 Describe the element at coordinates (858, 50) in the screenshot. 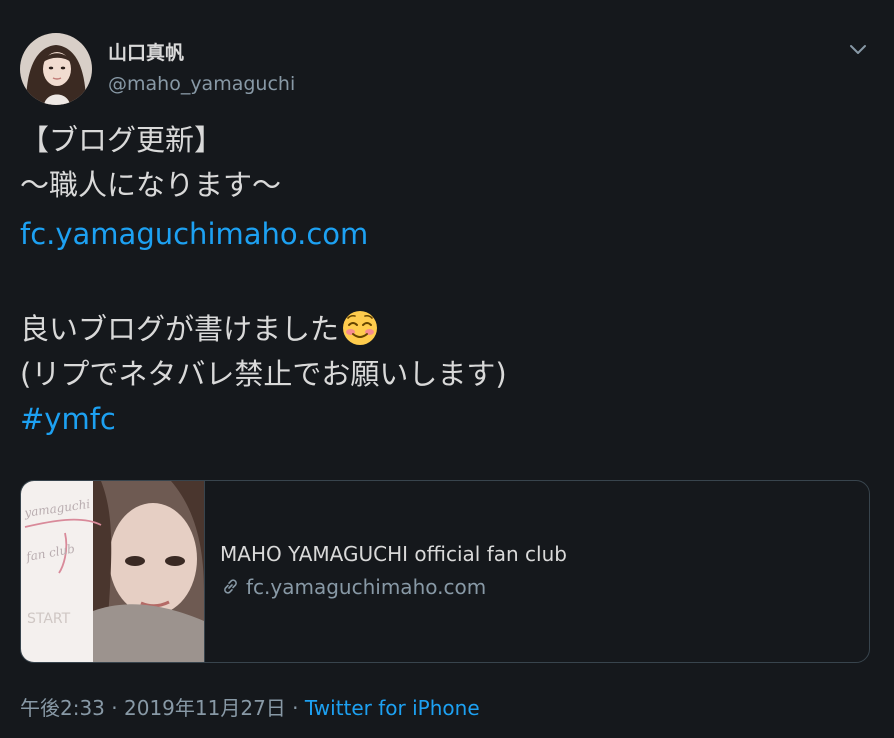

I see `chevron-down-icon` at that location.